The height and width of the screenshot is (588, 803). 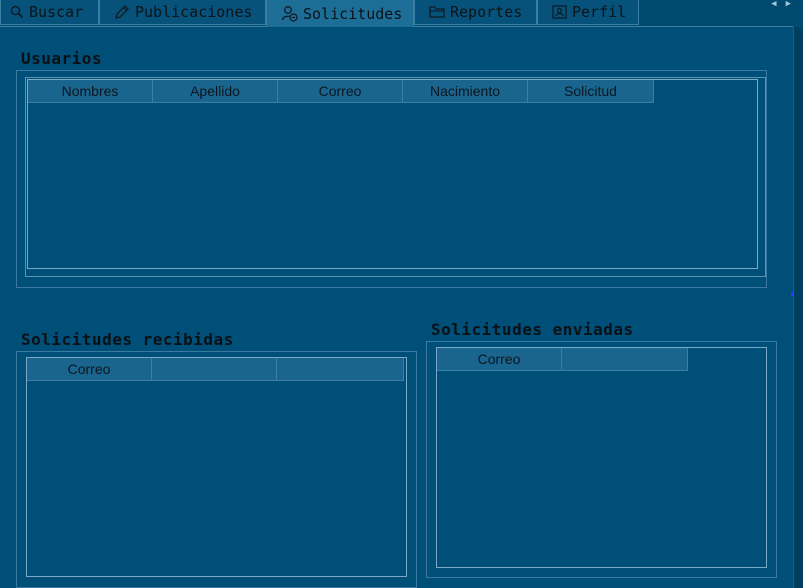 What do you see at coordinates (122, 12) in the screenshot?
I see `pencil-icon` at bounding box center [122, 12].